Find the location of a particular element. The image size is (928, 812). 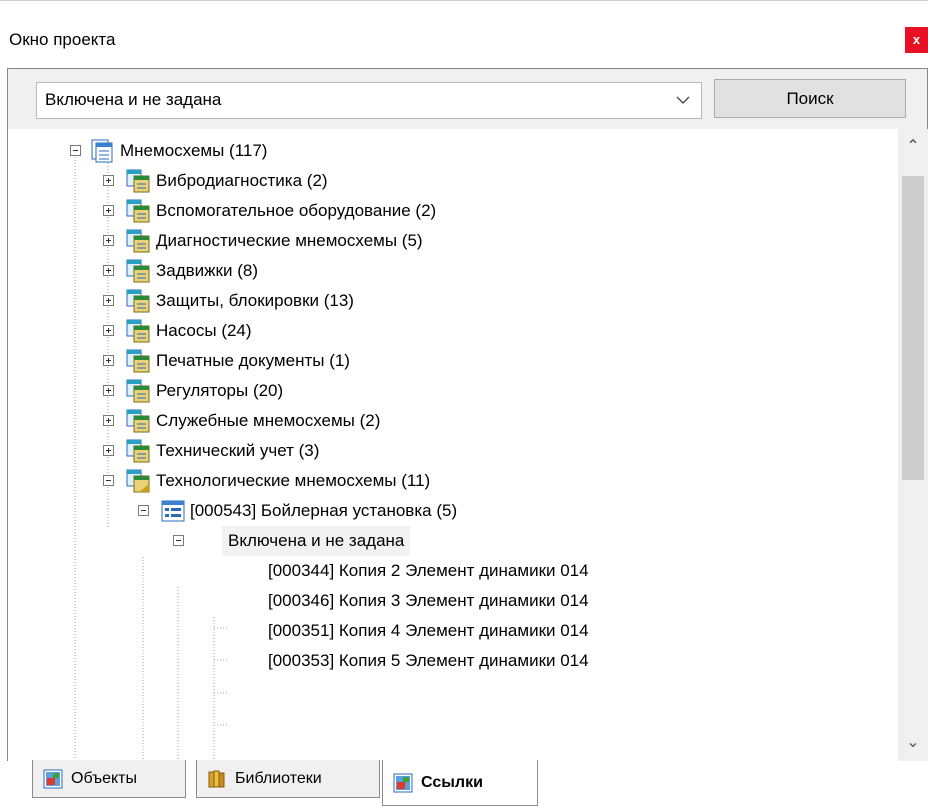

tab-libraries-label: Библиотеки is located at coordinates (278, 778).